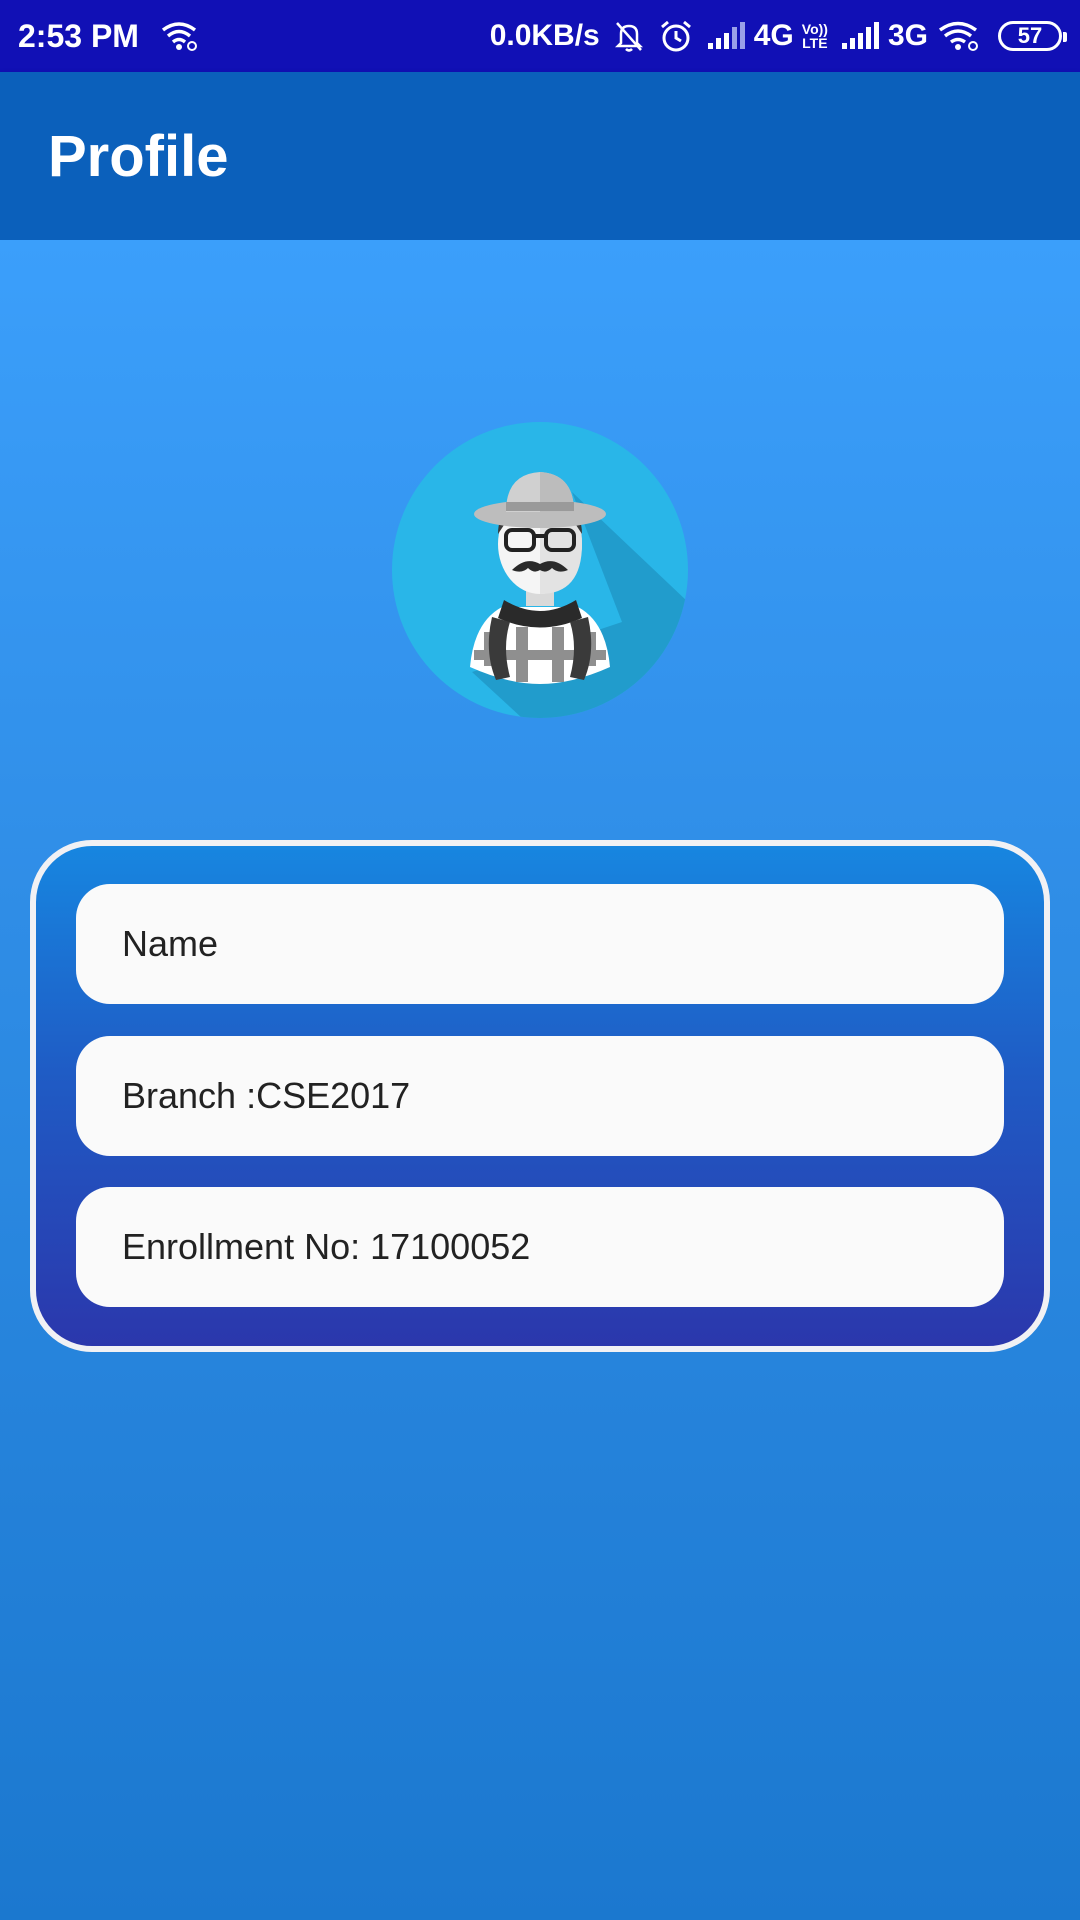  I want to click on network-type-2: 3G, so click(907, 35).